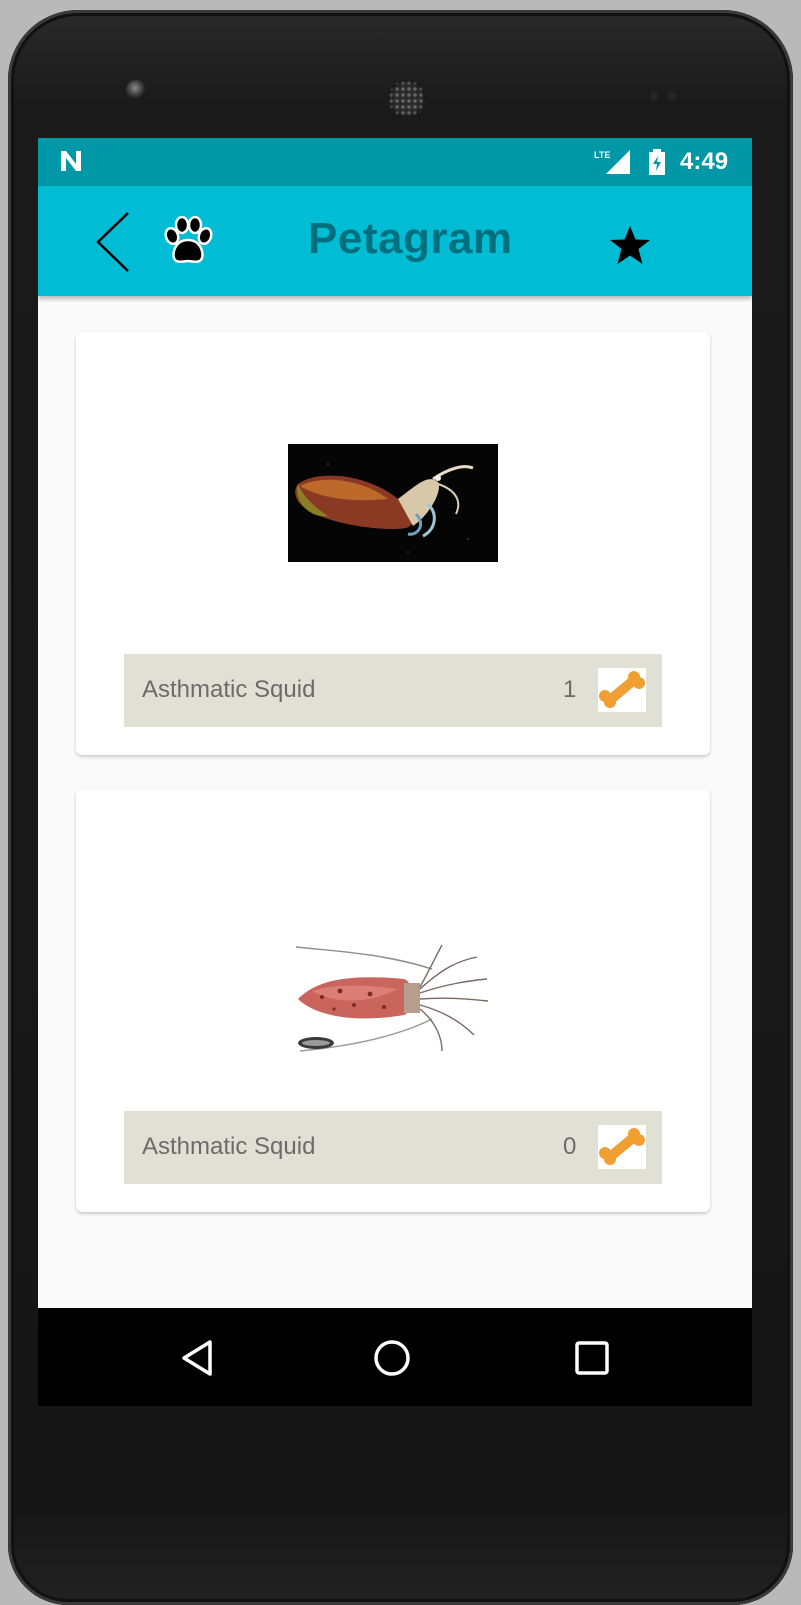 The image size is (801, 1605). What do you see at coordinates (672, 96) in the screenshot?
I see `light-sensor` at bounding box center [672, 96].